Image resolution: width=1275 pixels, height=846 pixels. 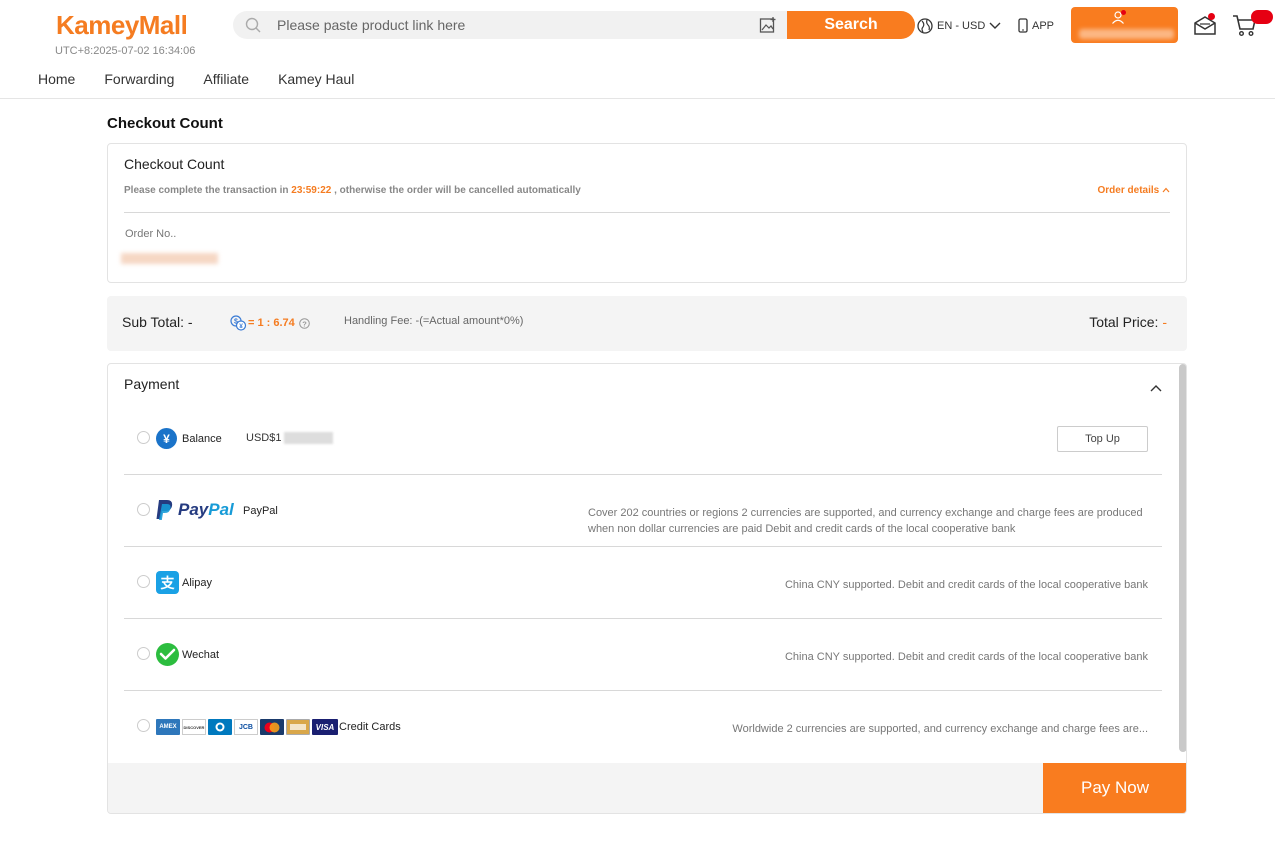 I want to click on nav-forwarding: Forwarding, so click(x=139, y=79).